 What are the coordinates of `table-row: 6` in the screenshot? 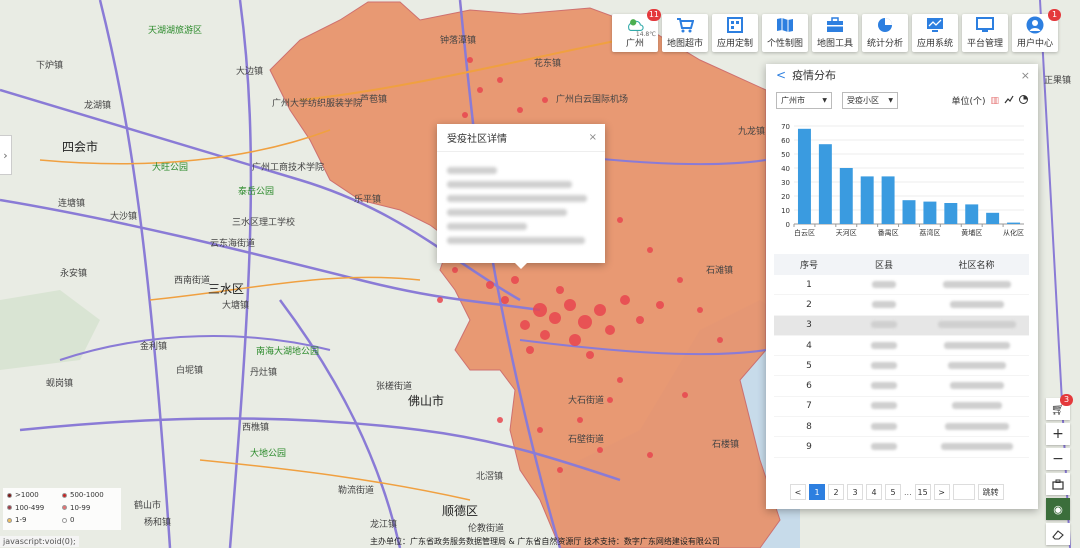 It's located at (901, 386).